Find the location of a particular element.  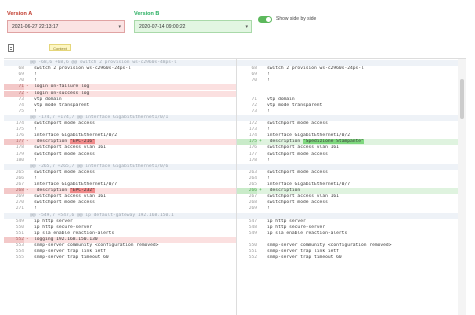

changed-token: "EPC-216" is located at coordinates (82, 142).